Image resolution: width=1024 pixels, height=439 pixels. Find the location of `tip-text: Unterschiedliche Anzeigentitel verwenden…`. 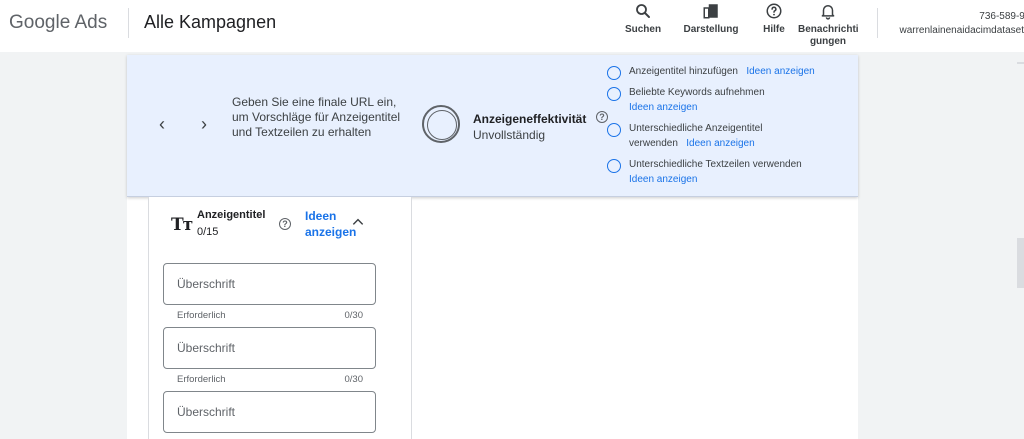

tip-text: Unterschiedliche Anzeigentitel verwenden… is located at coordinates (709, 136).